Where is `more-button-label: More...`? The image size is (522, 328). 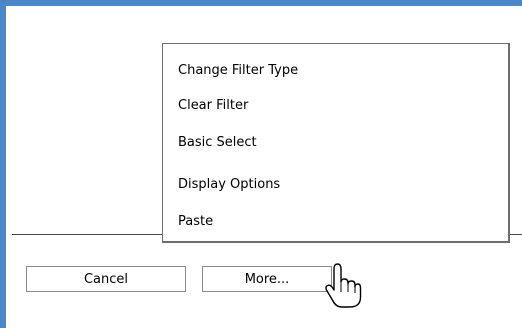
more-button-label: More... is located at coordinates (267, 279).